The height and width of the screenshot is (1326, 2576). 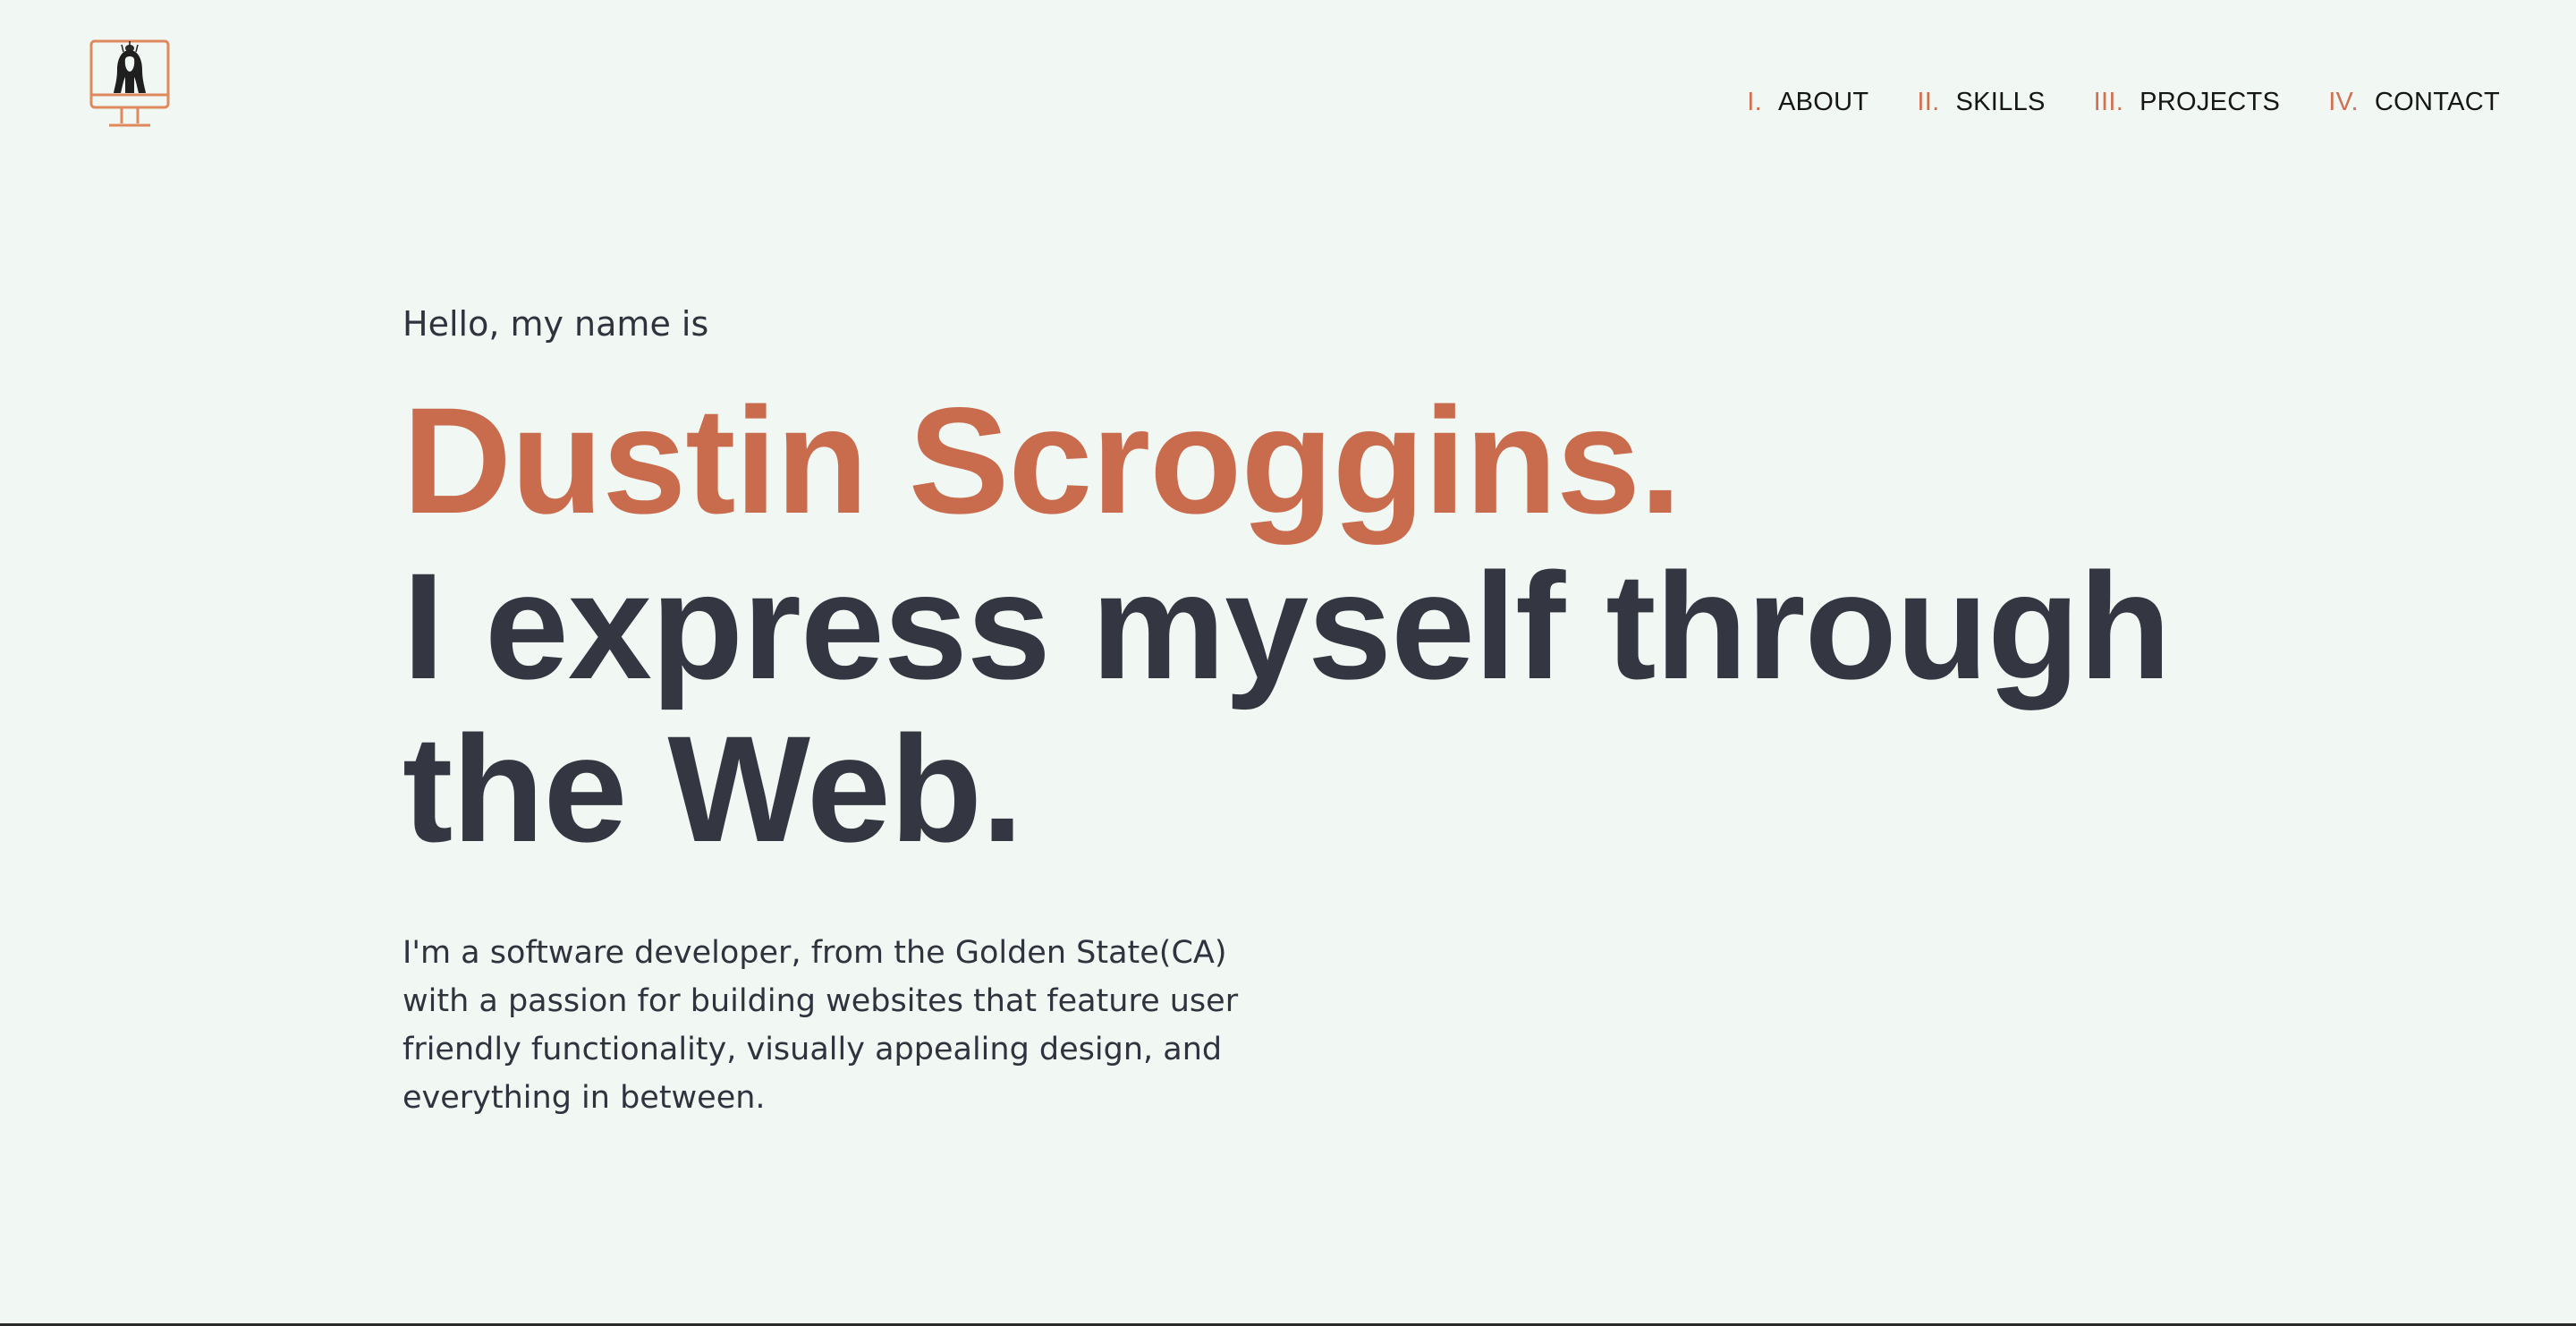 What do you see at coordinates (2210, 102) in the screenshot?
I see `nav-item-label: PROJECTS` at bounding box center [2210, 102].